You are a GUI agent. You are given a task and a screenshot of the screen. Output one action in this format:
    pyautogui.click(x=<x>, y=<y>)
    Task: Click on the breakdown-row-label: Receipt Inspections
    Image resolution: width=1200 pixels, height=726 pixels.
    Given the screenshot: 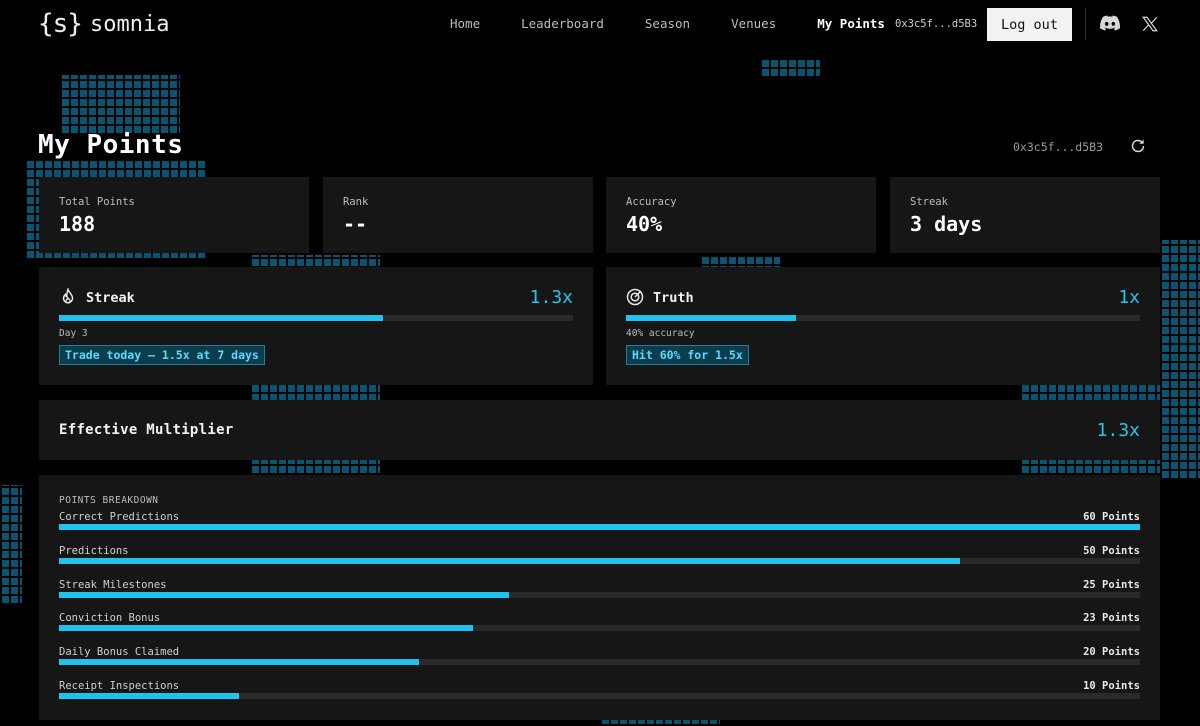 What is the action you would take?
    pyautogui.click(x=119, y=686)
    